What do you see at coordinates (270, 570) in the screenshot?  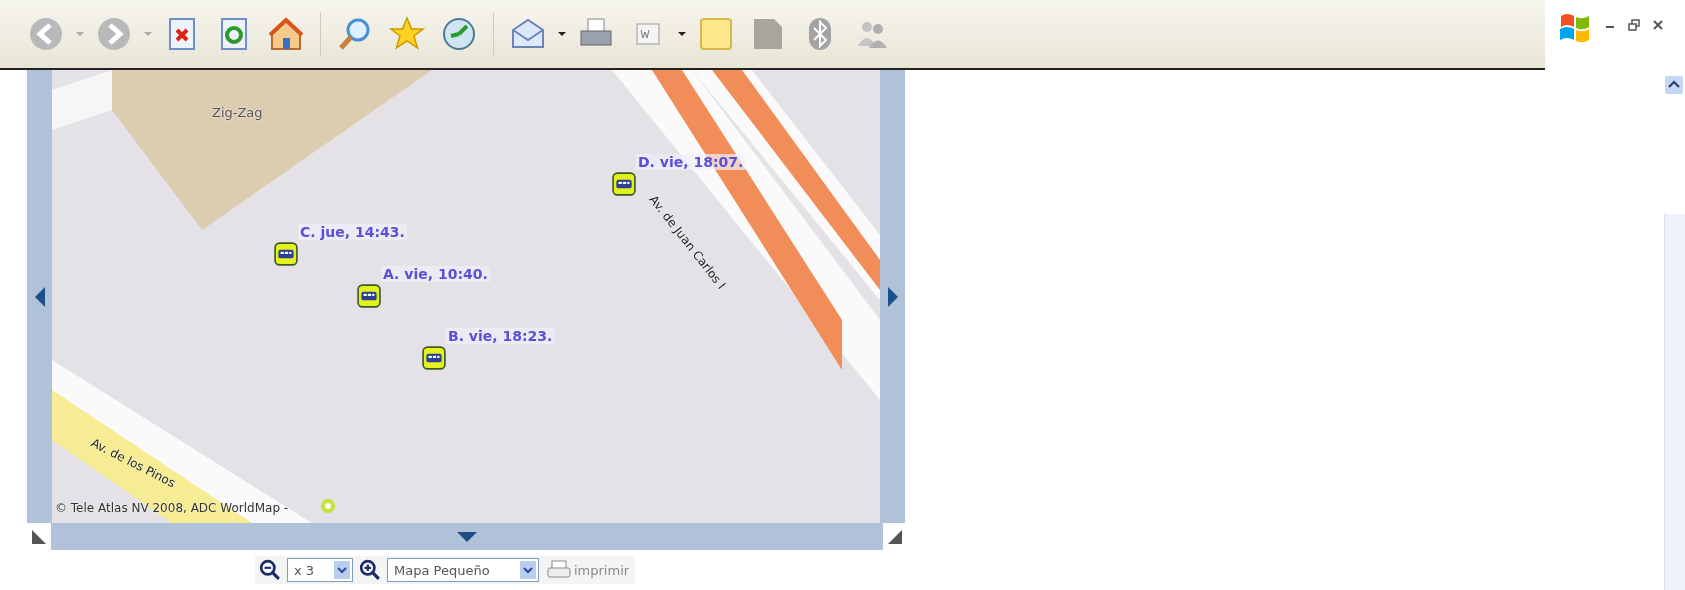 I see `zoom-out-icon` at bounding box center [270, 570].